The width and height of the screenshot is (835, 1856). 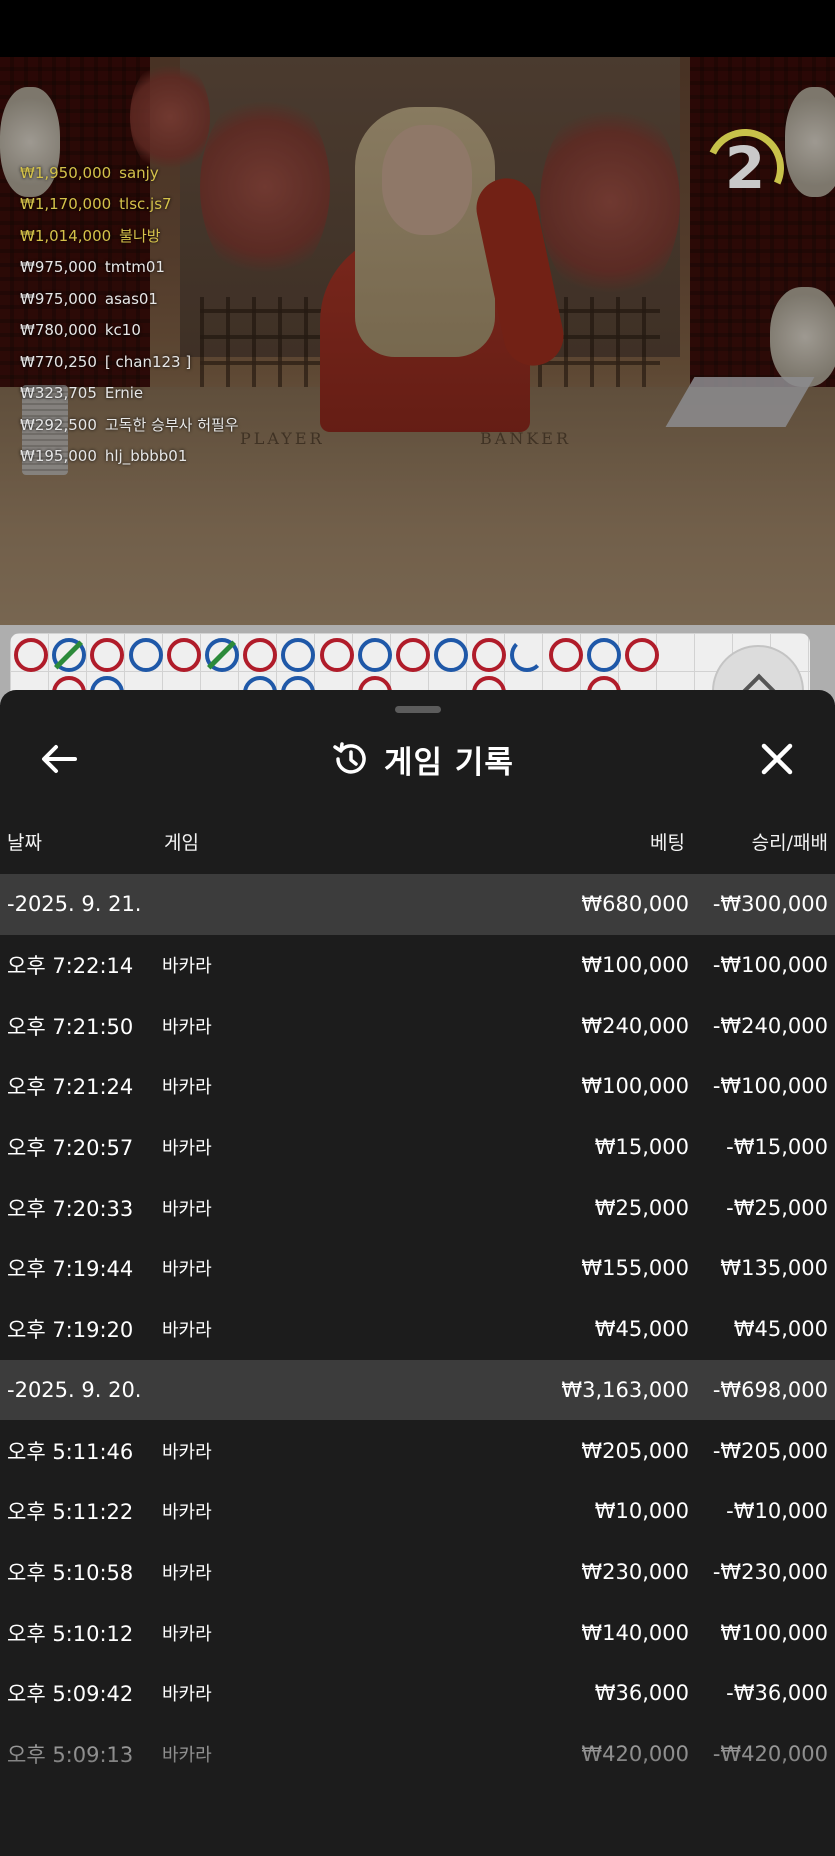 What do you see at coordinates (635, 1268) in the screenshot?
I see `row-bet: ₩155,000` at bounding box center [635, 1268].